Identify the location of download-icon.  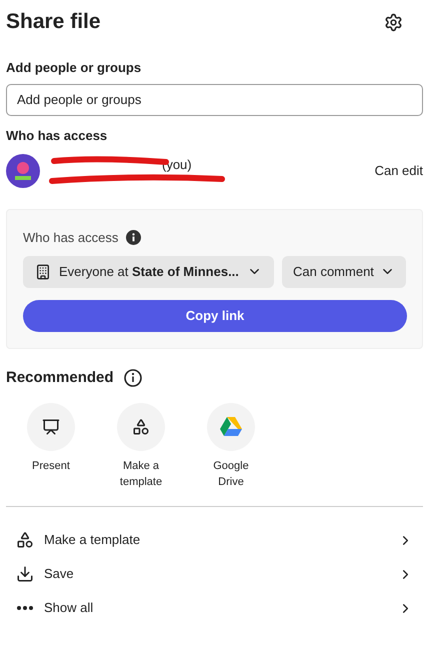
(25, 574).